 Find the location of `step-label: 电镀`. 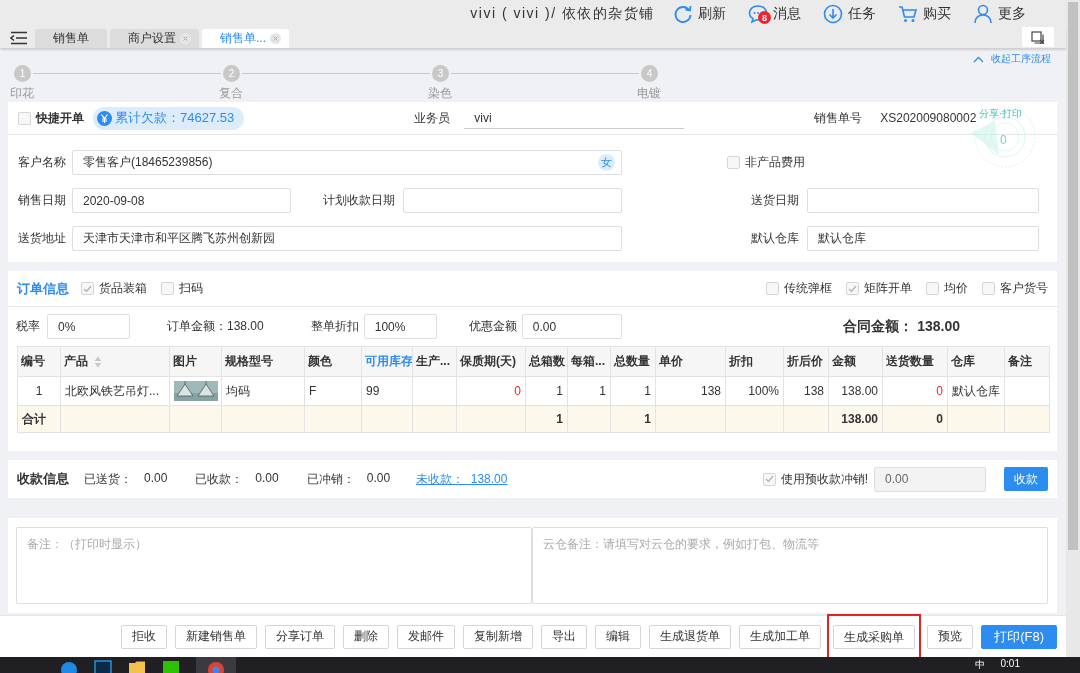

step-label: 电镀 is located at coordinates (649, 93).